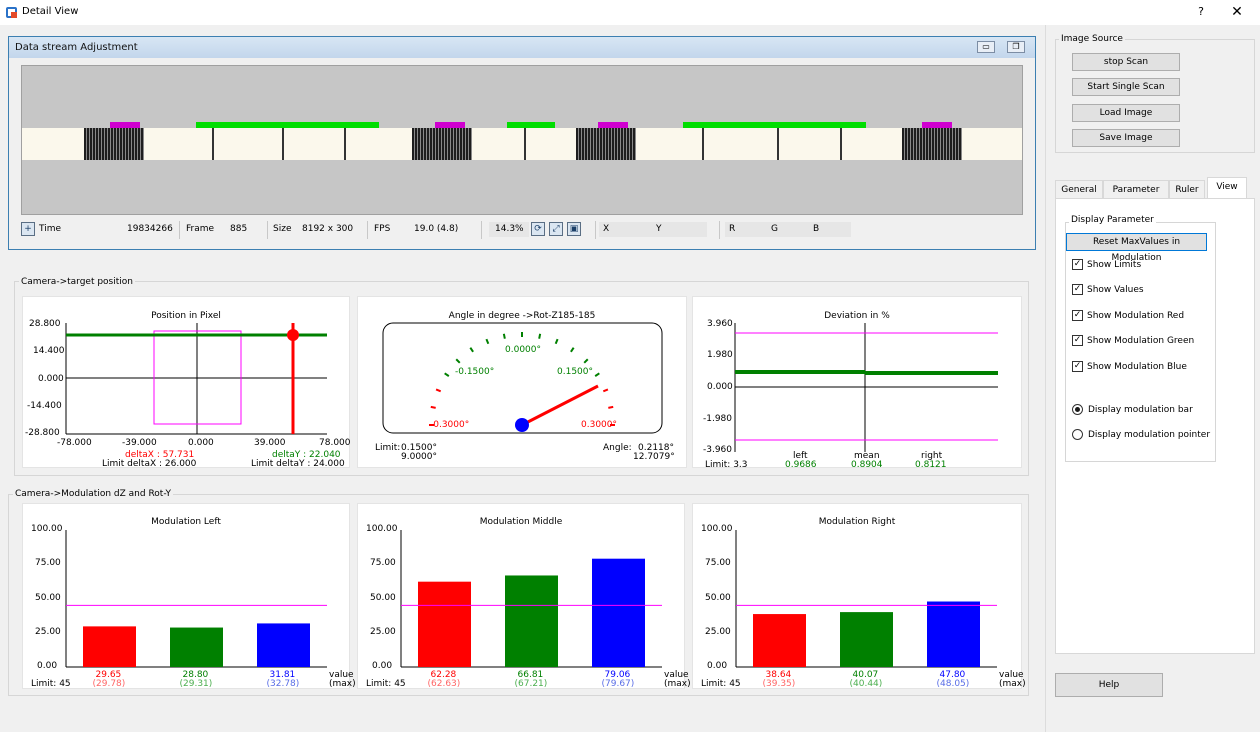  Describe the element at coordinates (1114, 265) in the screenshot. I see `show-limits-label: Show Limits` at that location.